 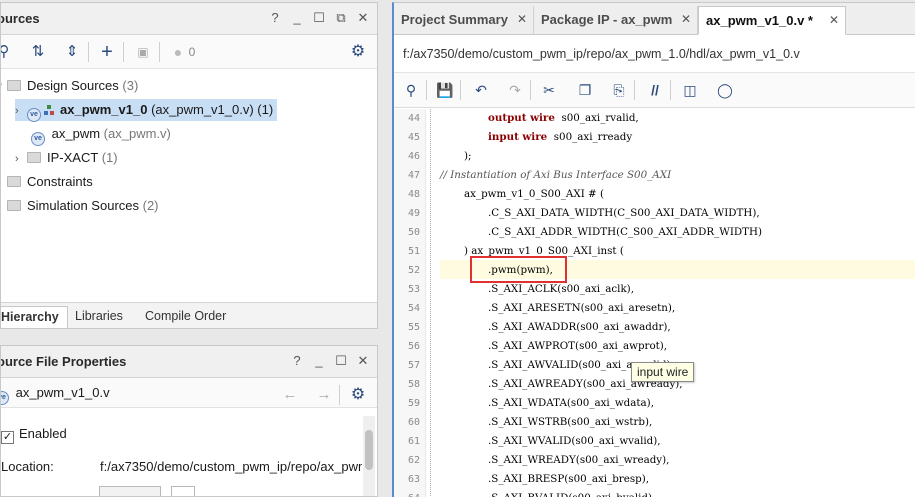 I want to click on cut-icon: ✂, so click(x=549, y=90).